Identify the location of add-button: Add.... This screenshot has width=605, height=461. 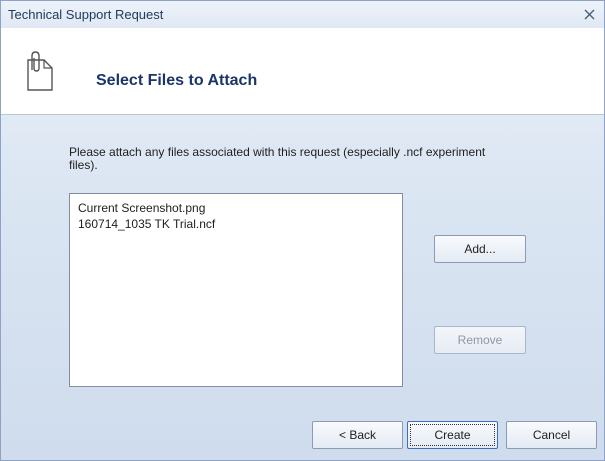
(480, 249).